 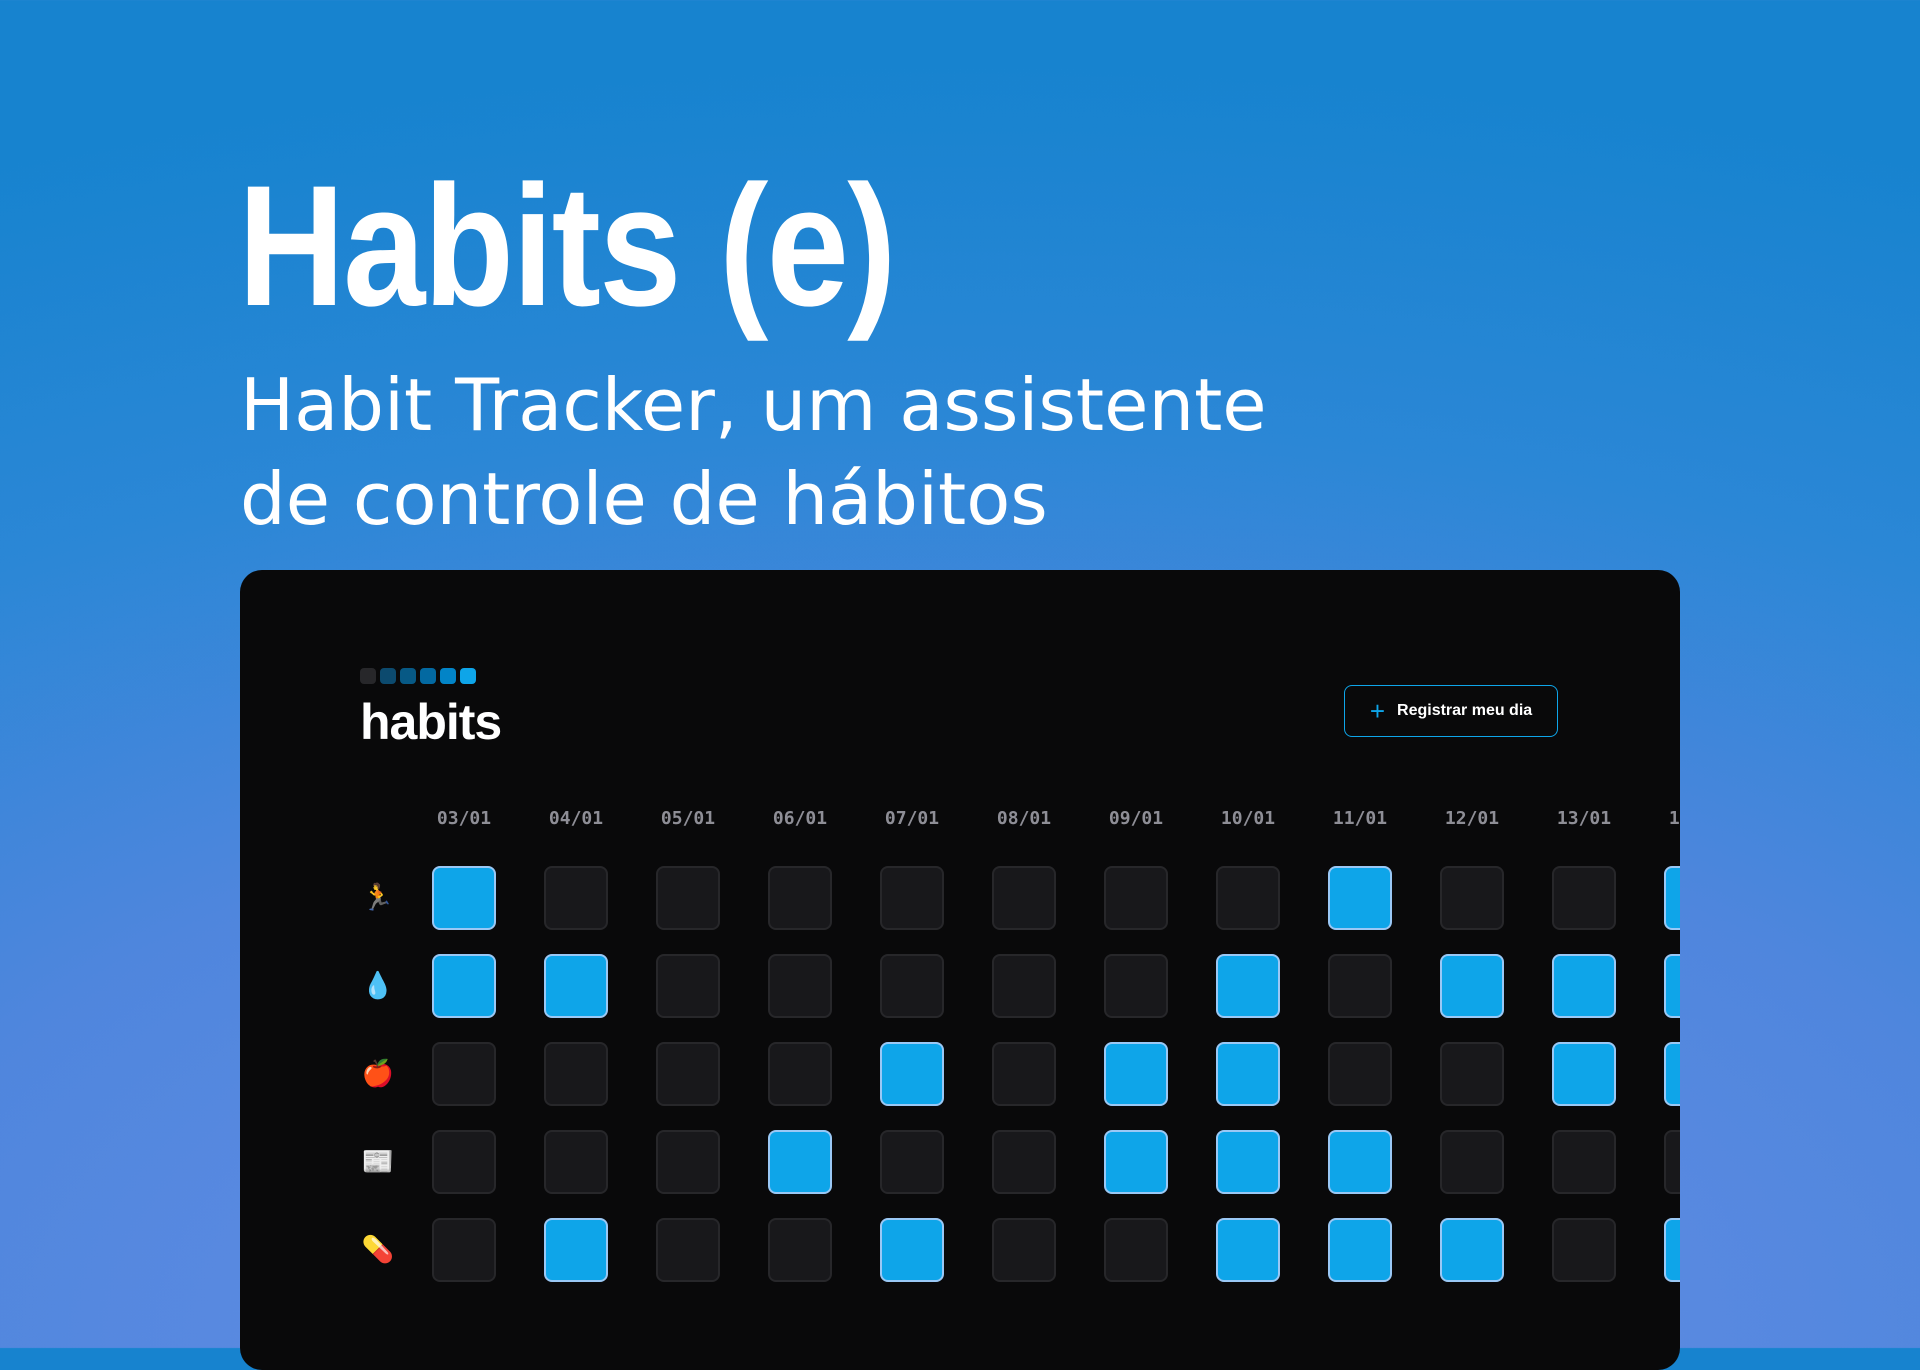 I want to click on pill-icon: 💊, so click(x=378, y=1250).